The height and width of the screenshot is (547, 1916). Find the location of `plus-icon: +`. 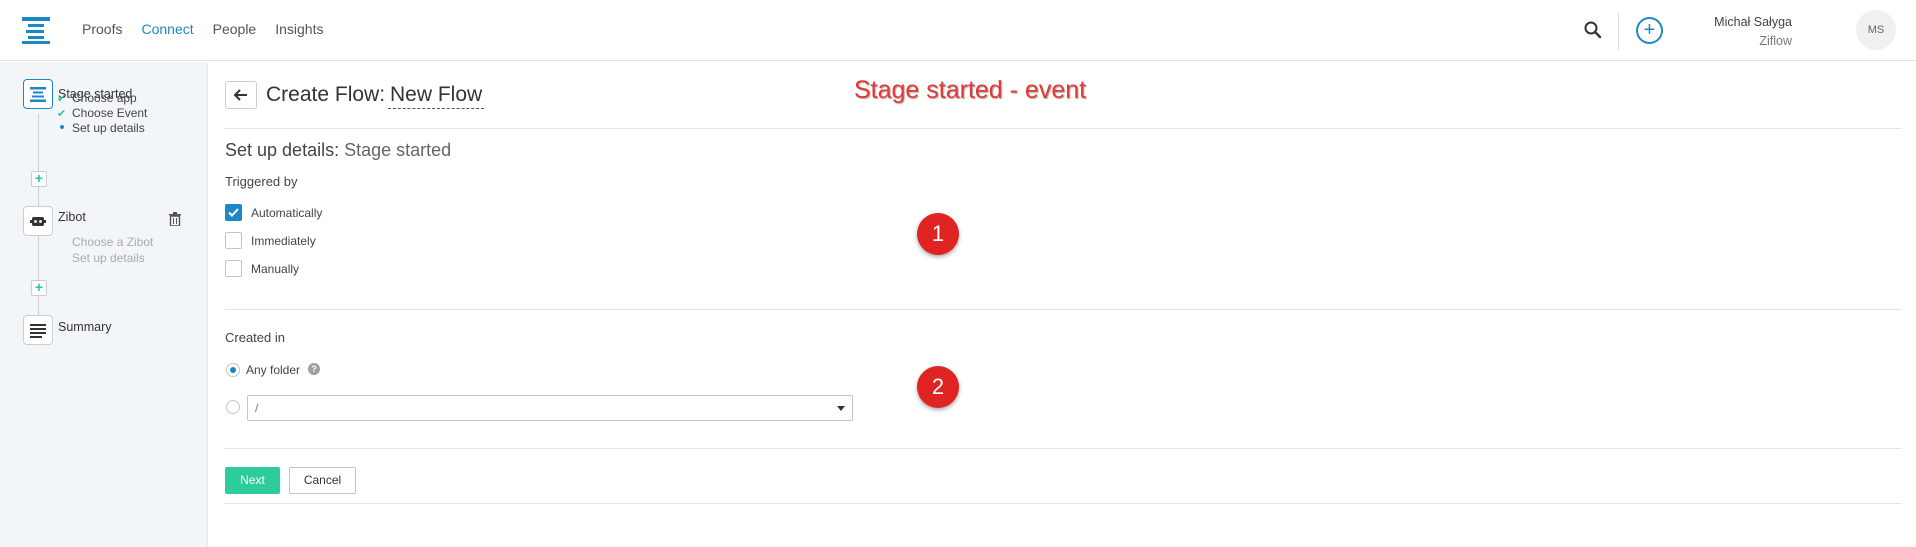

plus-icon: + is located at coordinates (1649, 30).